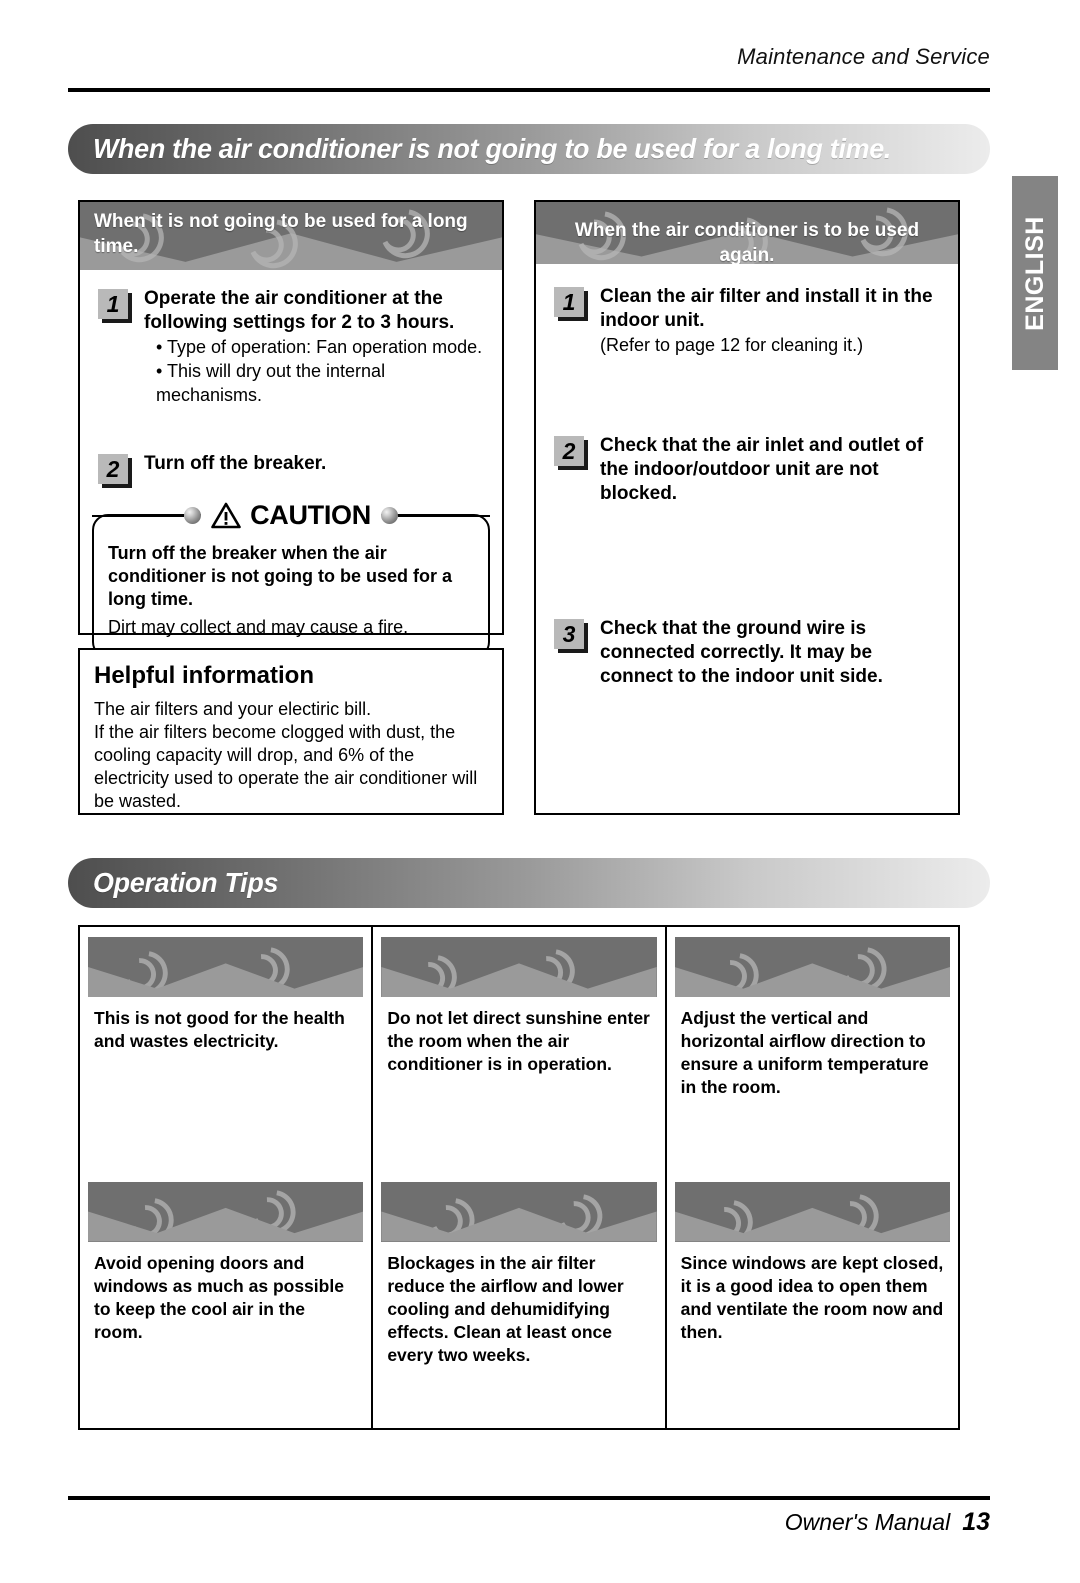 This screenshot has width=1080, height=1583. What do you see at coordinates (235, 463) in the screenshot?
I see `step-title: Turn off the breaker.` at bounding box center [235, 463].